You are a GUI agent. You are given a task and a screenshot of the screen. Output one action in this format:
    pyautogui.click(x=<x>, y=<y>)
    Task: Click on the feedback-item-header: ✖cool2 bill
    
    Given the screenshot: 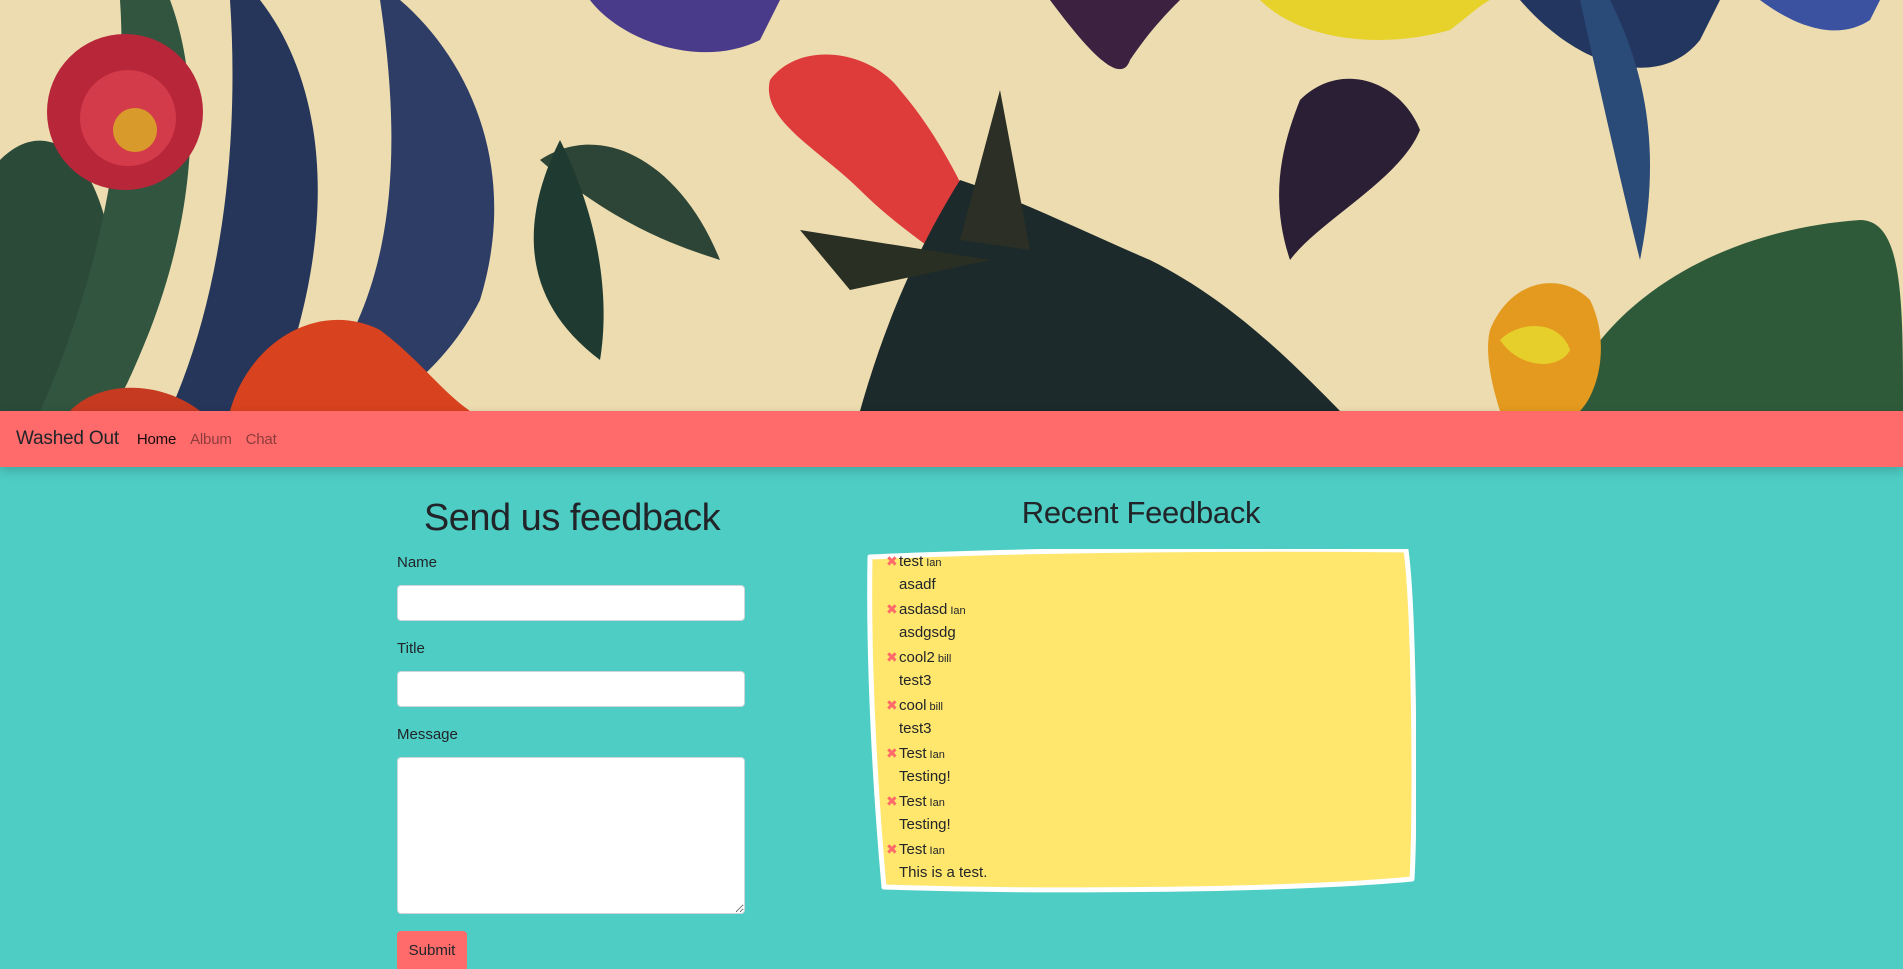 What is the action you would take?
    pyautogui.click(x=936, y=657)
    